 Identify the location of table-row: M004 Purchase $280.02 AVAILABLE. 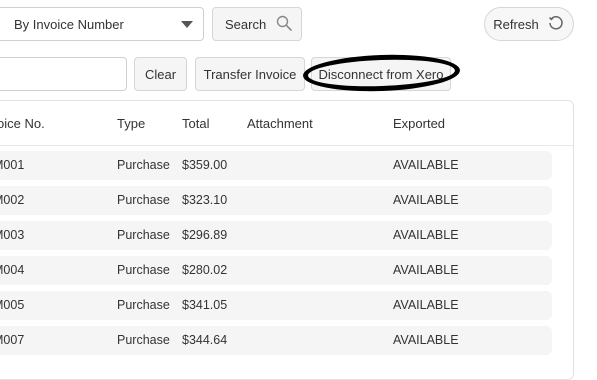
(276, 270).